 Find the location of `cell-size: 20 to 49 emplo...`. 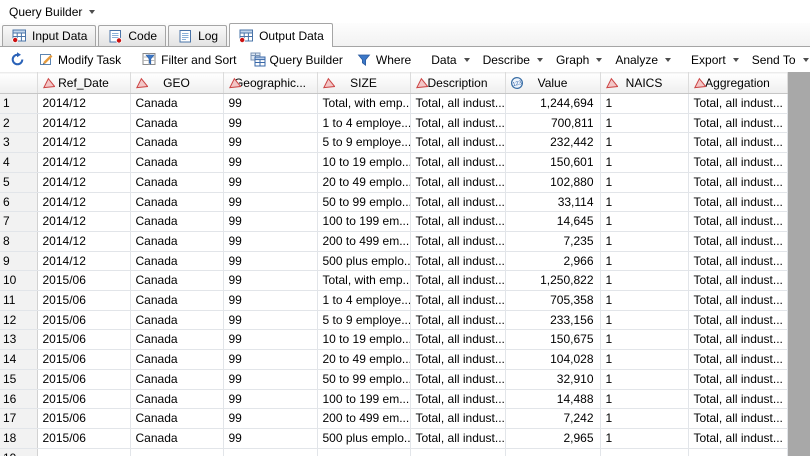

cell-size: 20 to 49 emplo... is located at coordinates (364, 359).